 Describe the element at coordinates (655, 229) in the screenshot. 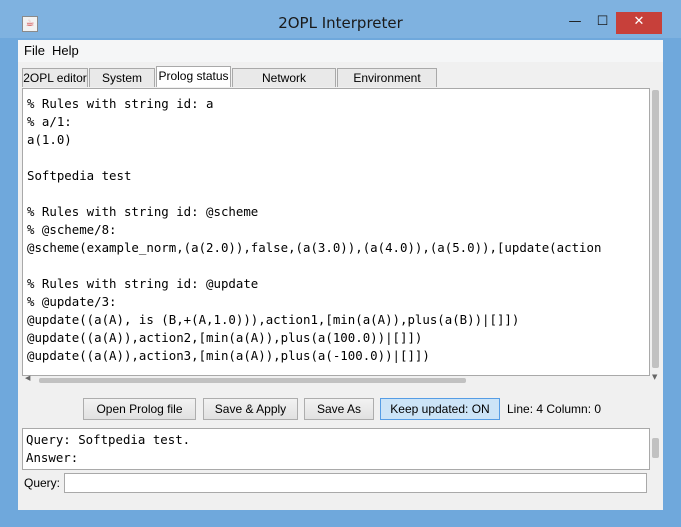

I see `vertical-scroll-thumb` at that location.